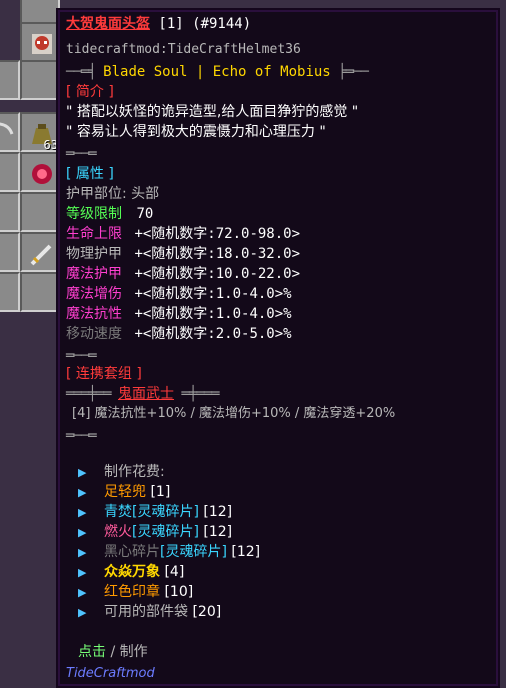 Image resolution: width=506 pixels, height=688 pixels. What do you see at coordinates (40, 132) in the screenshot?
I see `inventory-slot: 63` at bounding box center [40, 132].